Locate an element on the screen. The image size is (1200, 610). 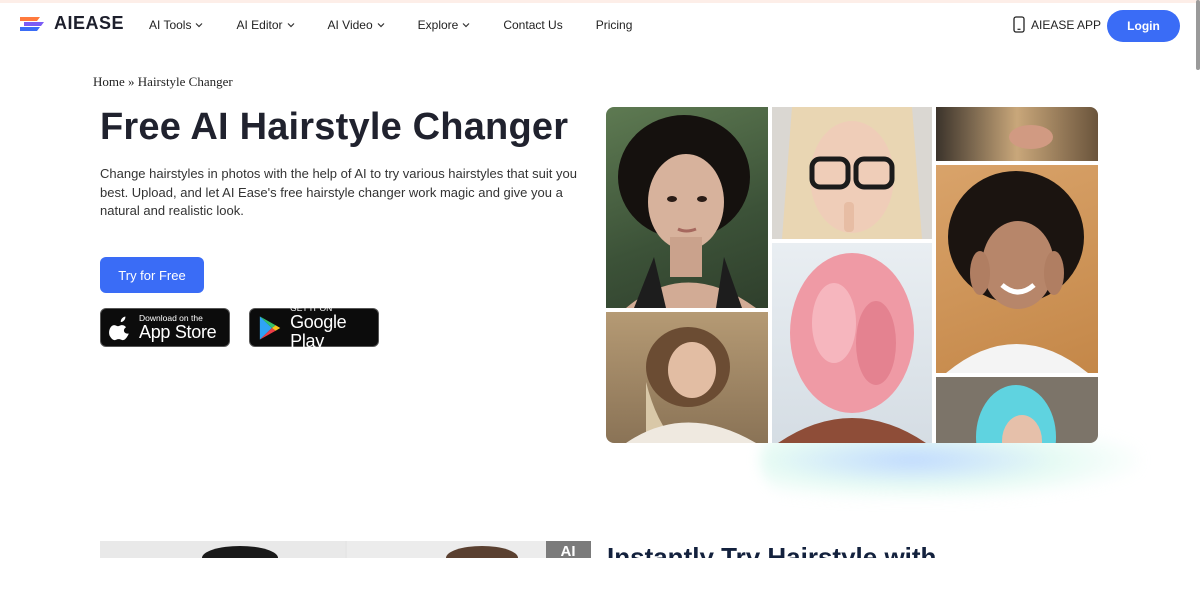
google-play-icon is located at coordinates (270, 327).